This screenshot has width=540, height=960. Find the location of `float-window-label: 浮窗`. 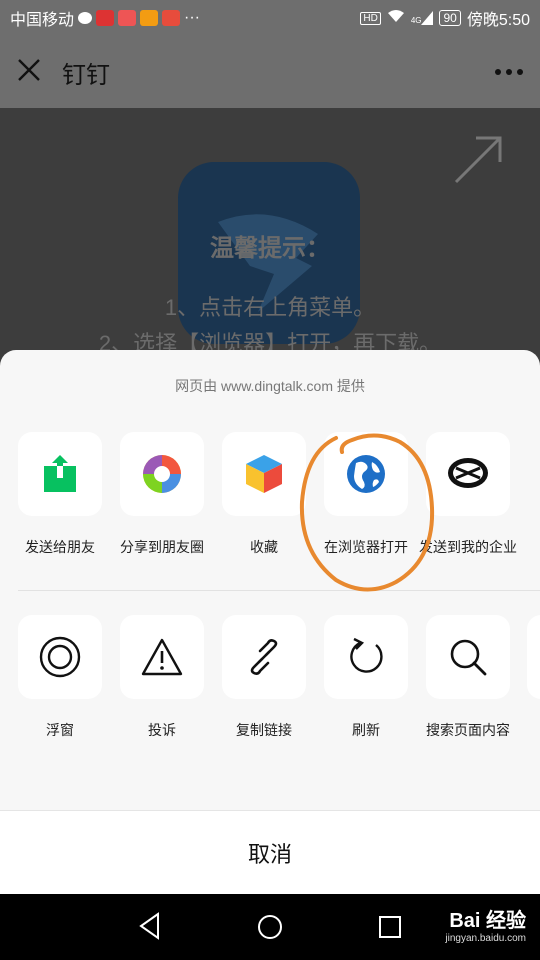

float-window-label: 浮窗 is located at coordinates (60, 730).